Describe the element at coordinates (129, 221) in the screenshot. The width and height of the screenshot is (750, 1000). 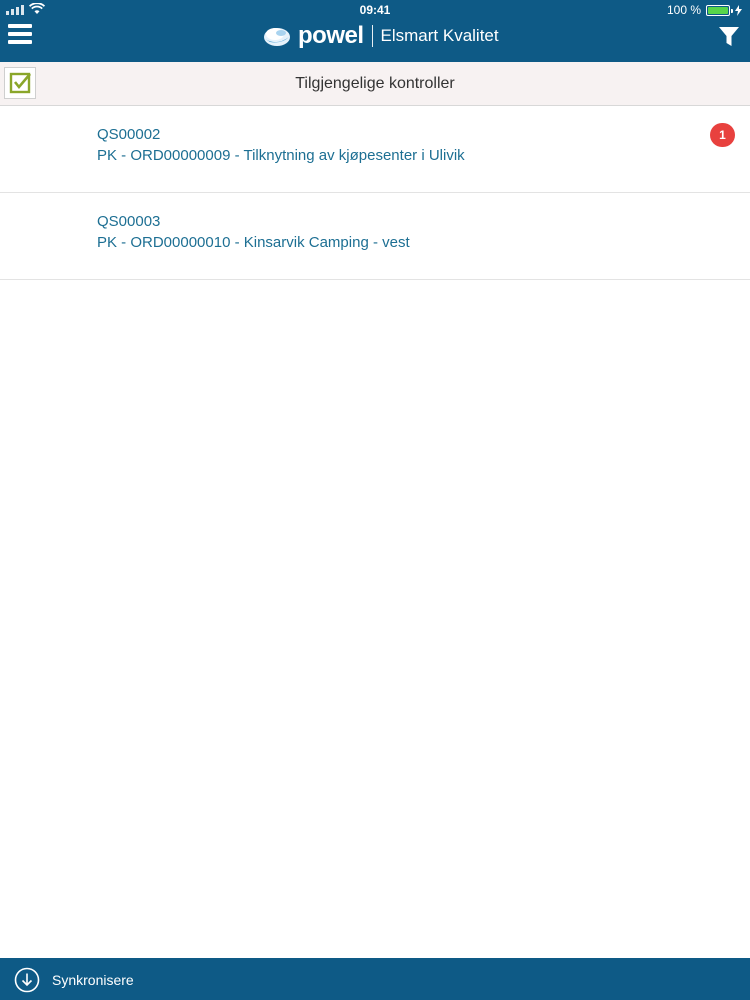
I see `item-id: QS00003` at that location.